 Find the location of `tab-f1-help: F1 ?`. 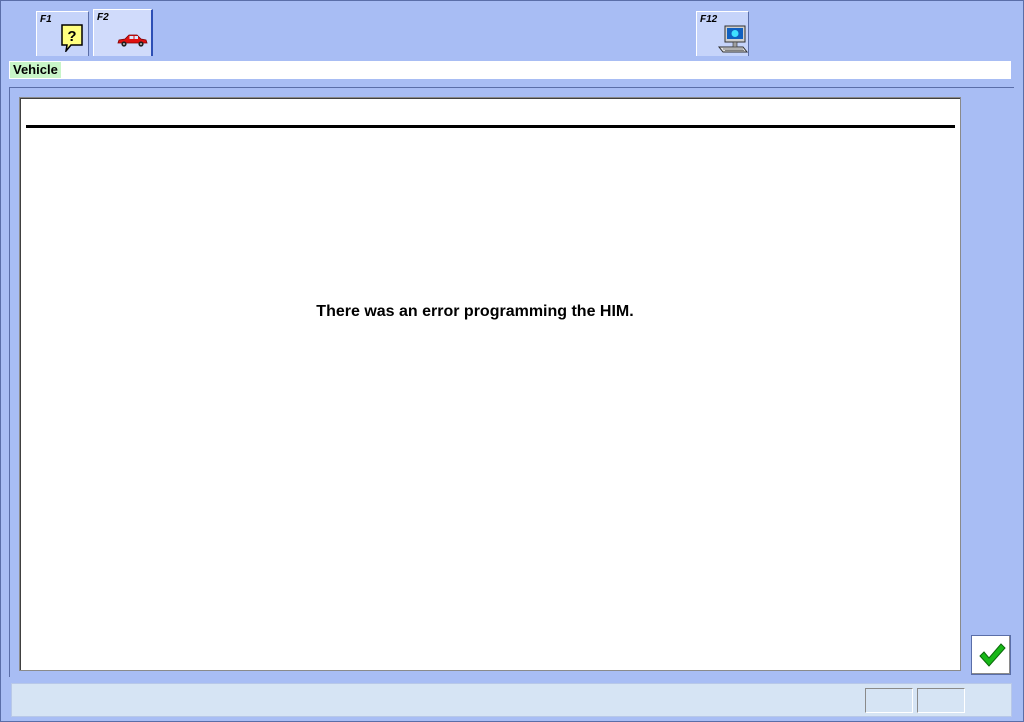

tab-f1-help: F1 ? is located at coordinates (62, 33).